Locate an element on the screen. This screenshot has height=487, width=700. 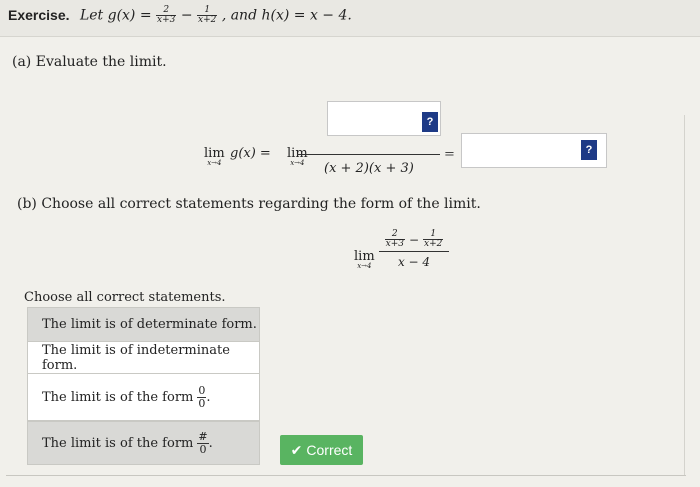
g-fraction-1: 2 x+3 is located at coordinates (166, 15).